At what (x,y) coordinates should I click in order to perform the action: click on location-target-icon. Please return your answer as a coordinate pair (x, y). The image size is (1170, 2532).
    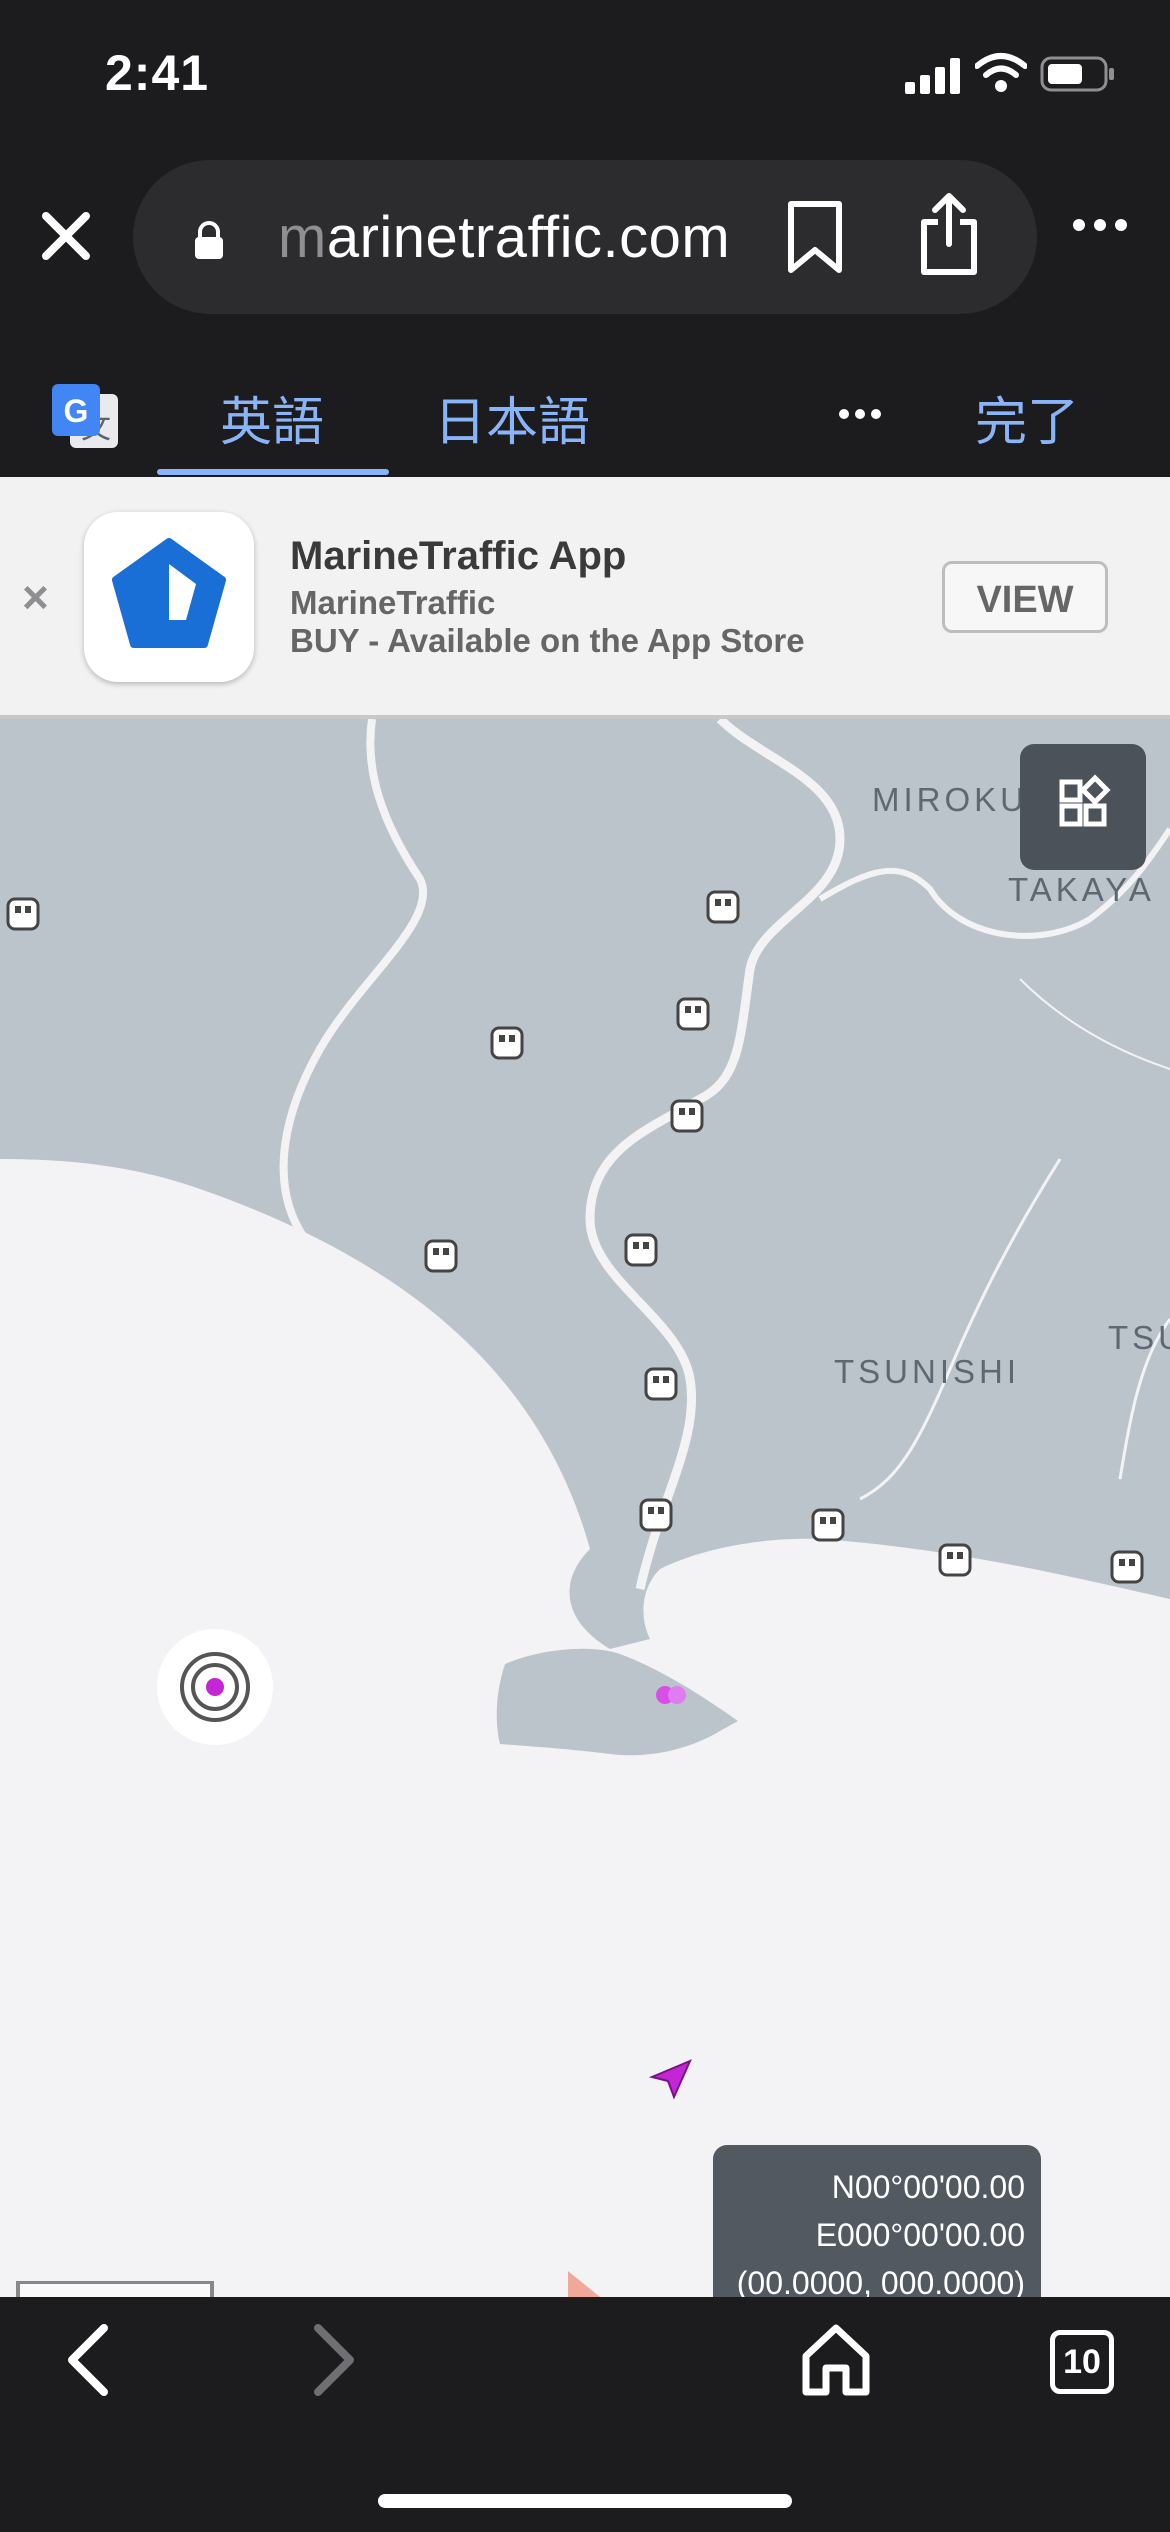
    Looking at the image, I should click on (215, 1687).